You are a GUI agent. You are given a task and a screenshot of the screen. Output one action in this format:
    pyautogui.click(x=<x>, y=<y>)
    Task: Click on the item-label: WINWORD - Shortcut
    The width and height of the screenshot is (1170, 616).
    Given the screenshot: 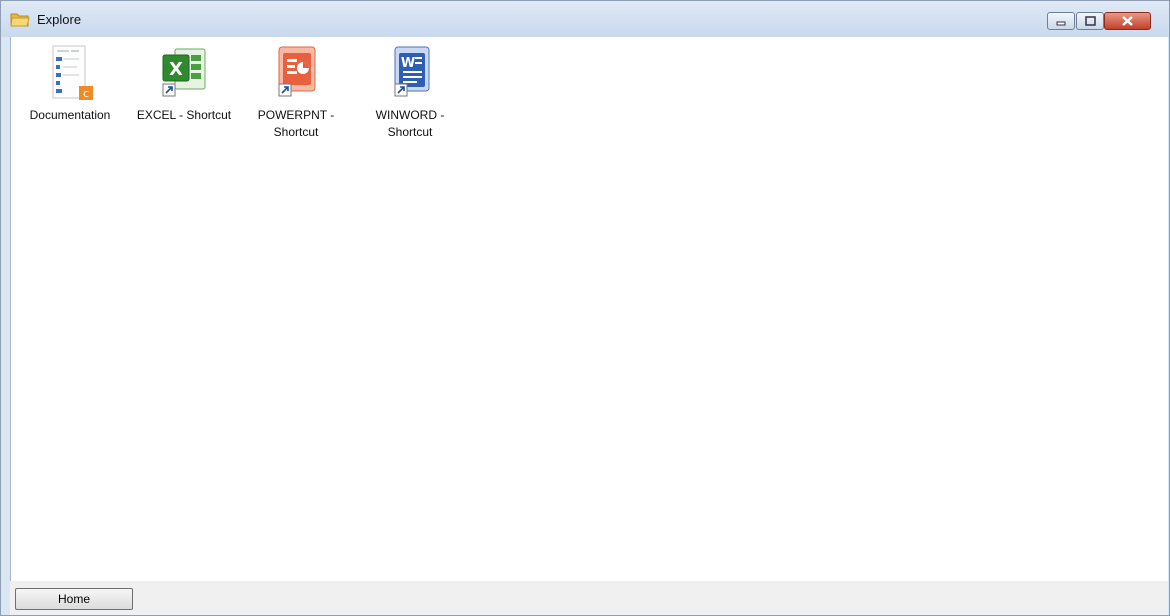 What is the action you would take?
    pyautogui.click(x=410, y=123)
    